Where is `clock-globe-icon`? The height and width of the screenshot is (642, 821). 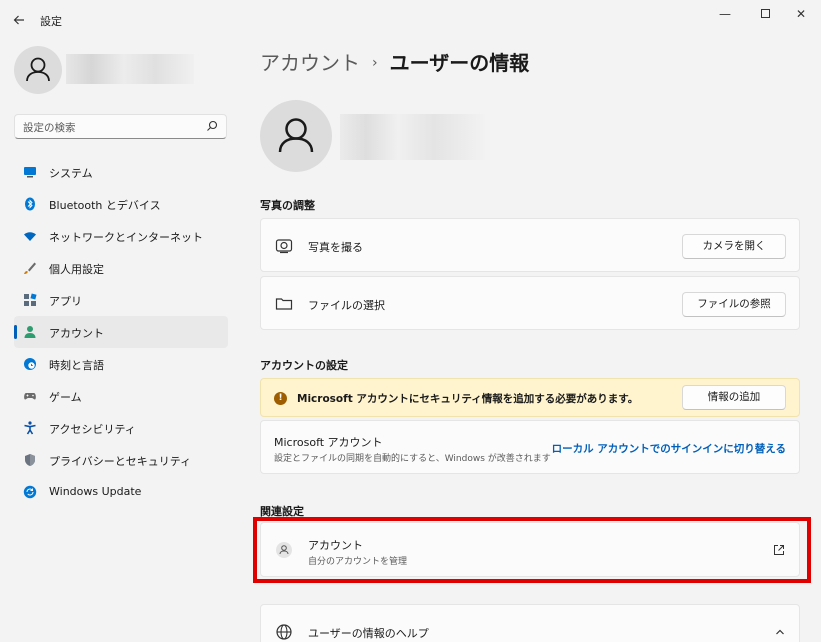 clock-globe-icon is located at coordinates (30, 364).